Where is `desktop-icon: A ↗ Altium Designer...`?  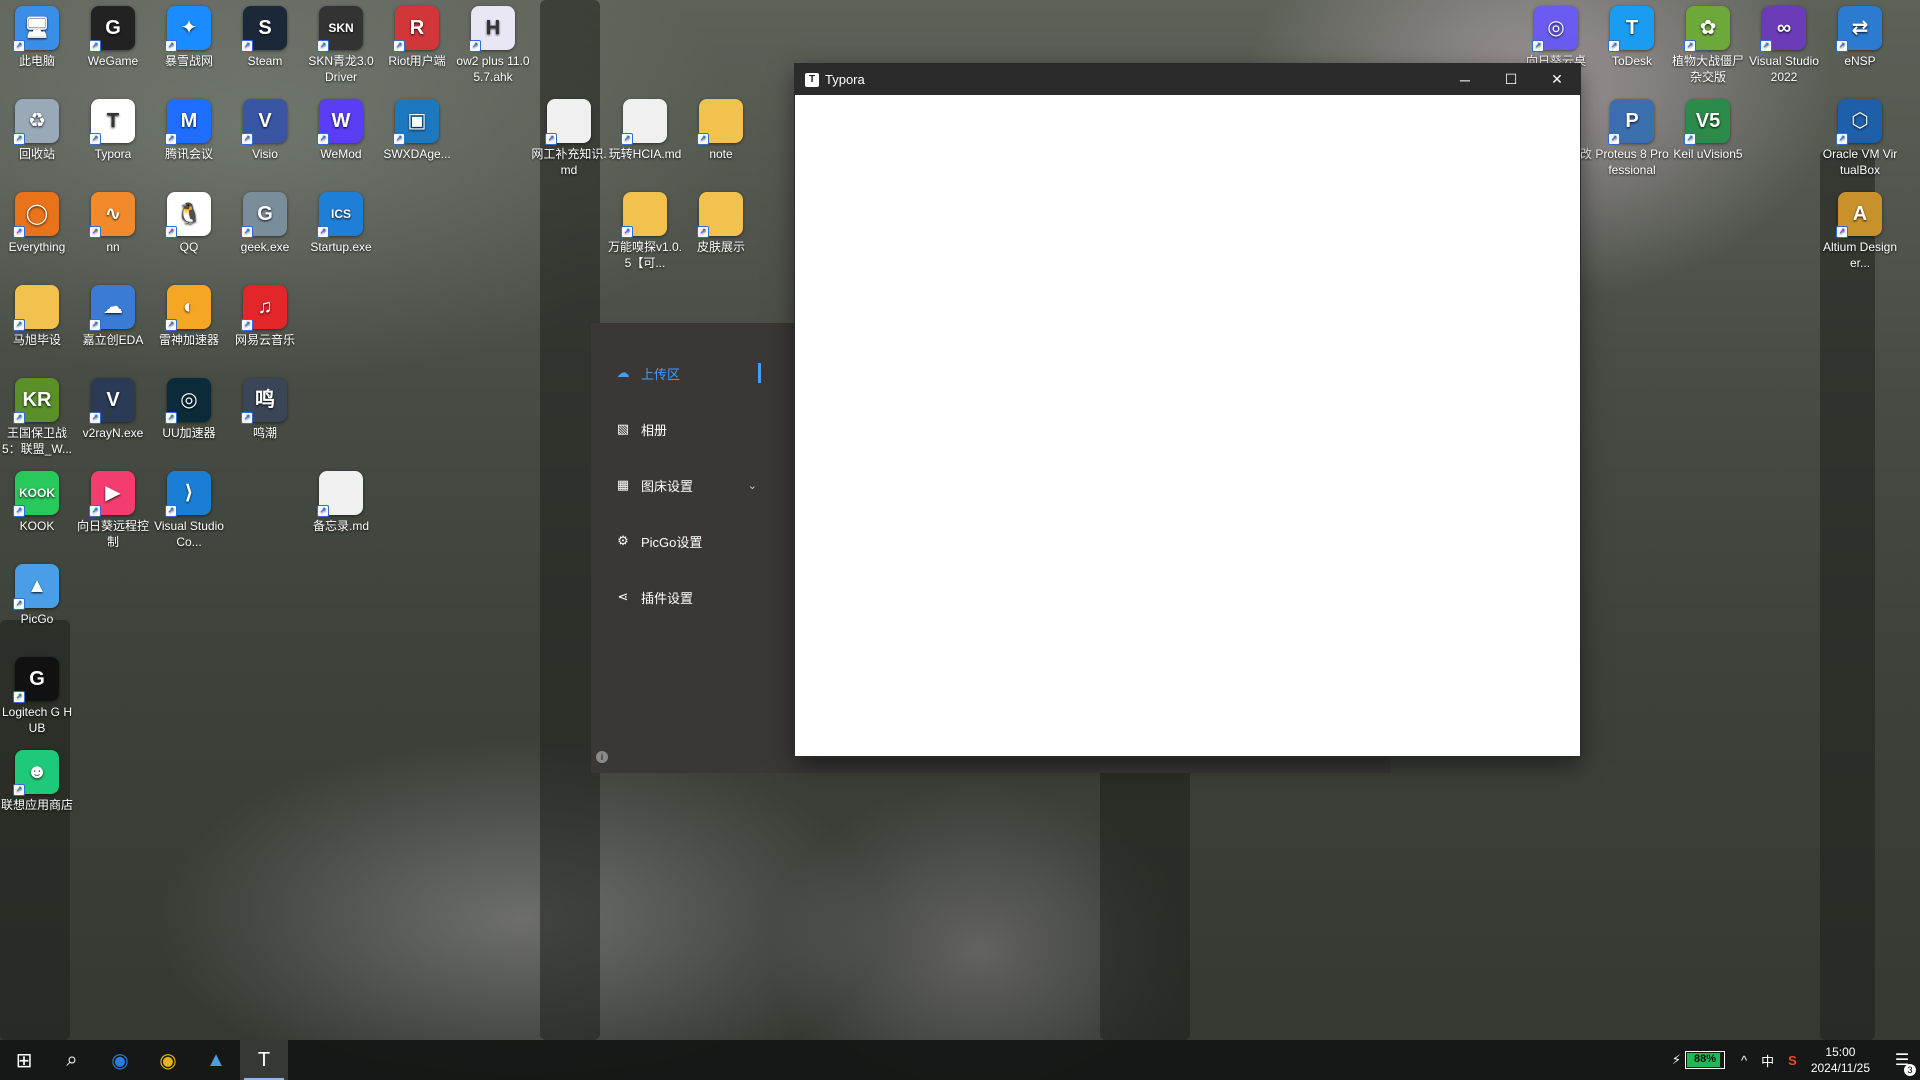 desktop-icon: A ↗ Altium Designer... is located at coordinates (1860, 228).